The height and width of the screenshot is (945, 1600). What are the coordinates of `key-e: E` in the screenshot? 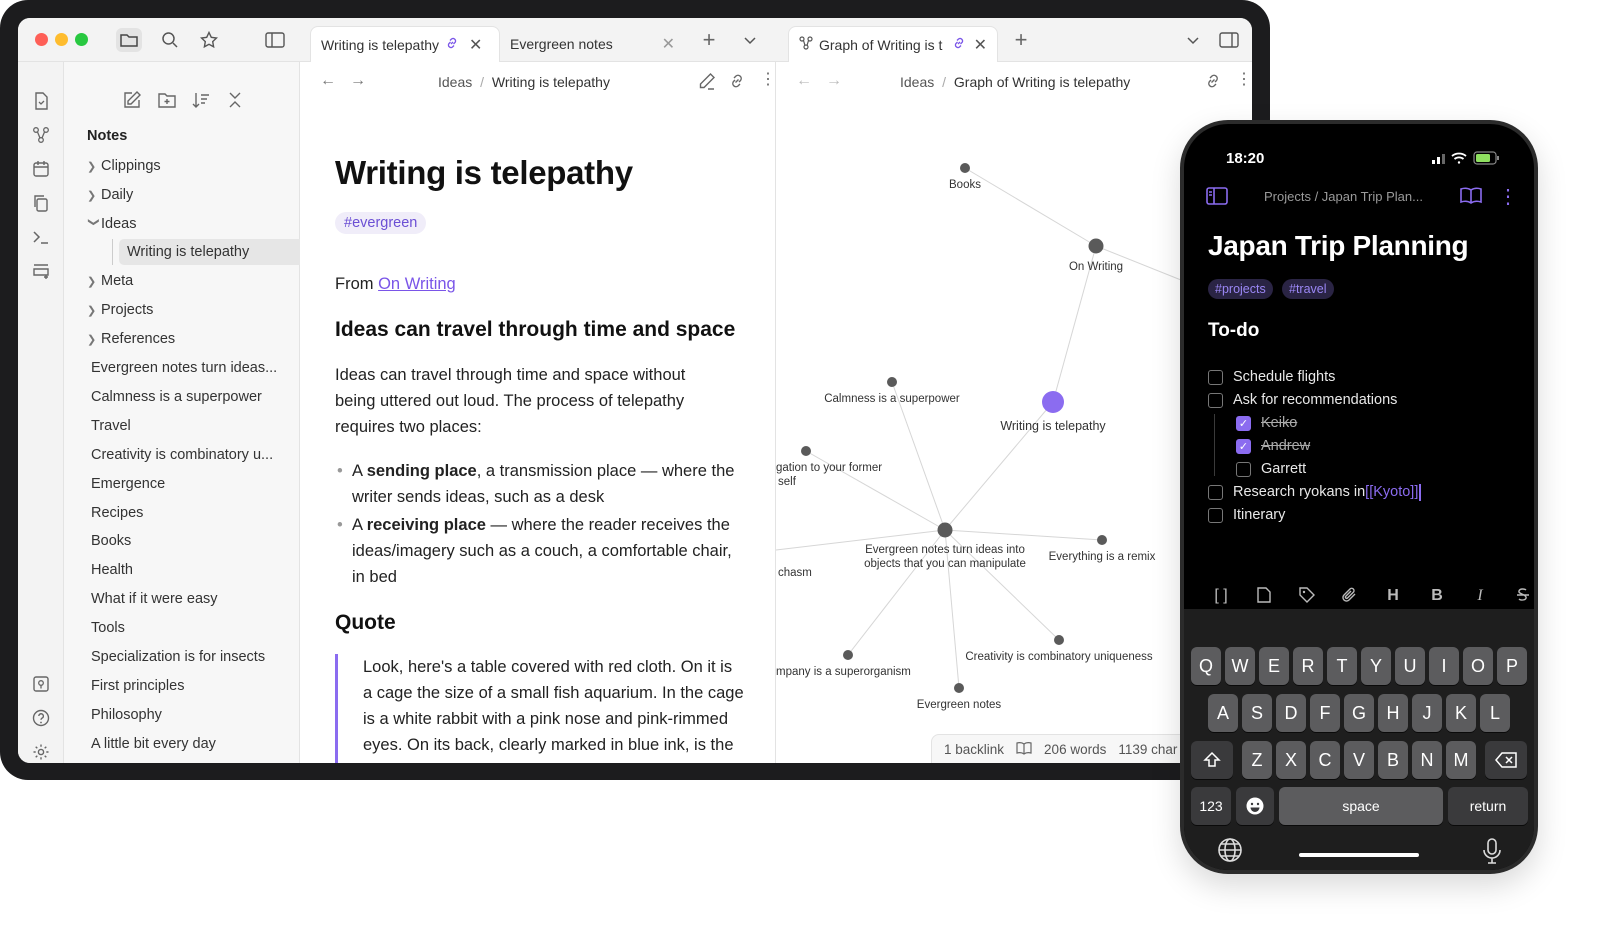 It's located at (1274, 666).